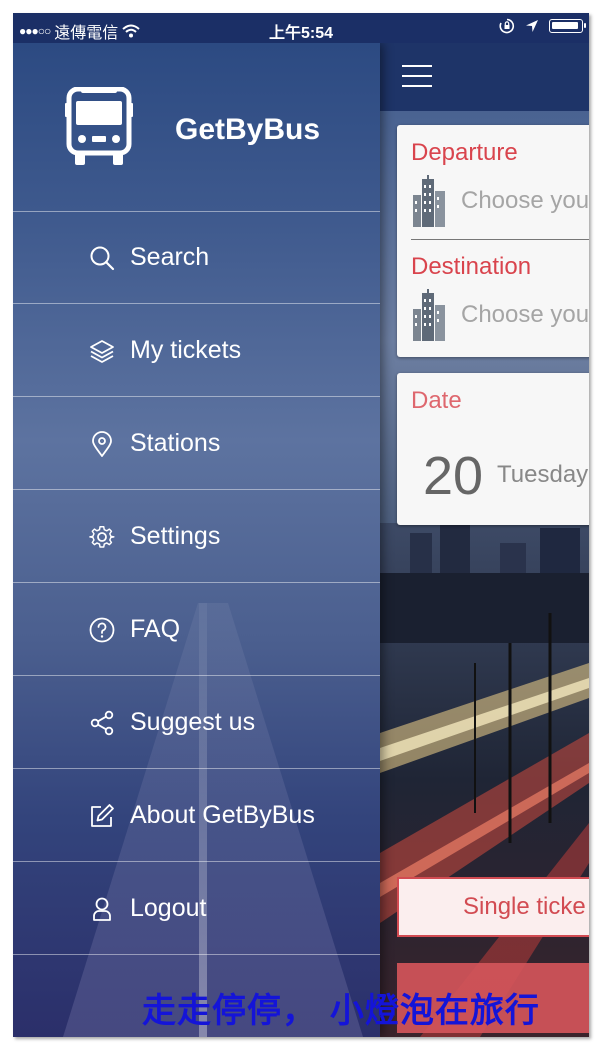  What do you see at coordinates (102, 444) in the screenshot?
I see `map-pin-icon` at bounding box center [102, 444].